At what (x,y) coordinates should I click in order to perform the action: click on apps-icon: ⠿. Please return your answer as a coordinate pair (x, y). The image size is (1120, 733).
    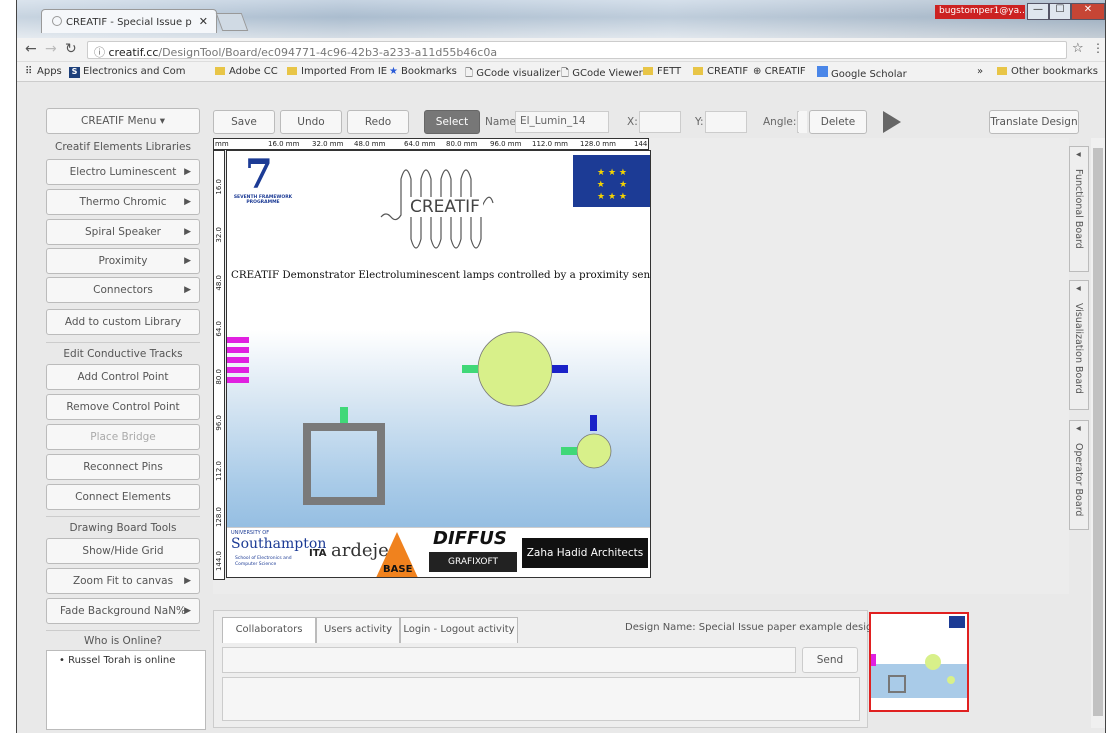
    Looking at the image, I should click on (28, 71).